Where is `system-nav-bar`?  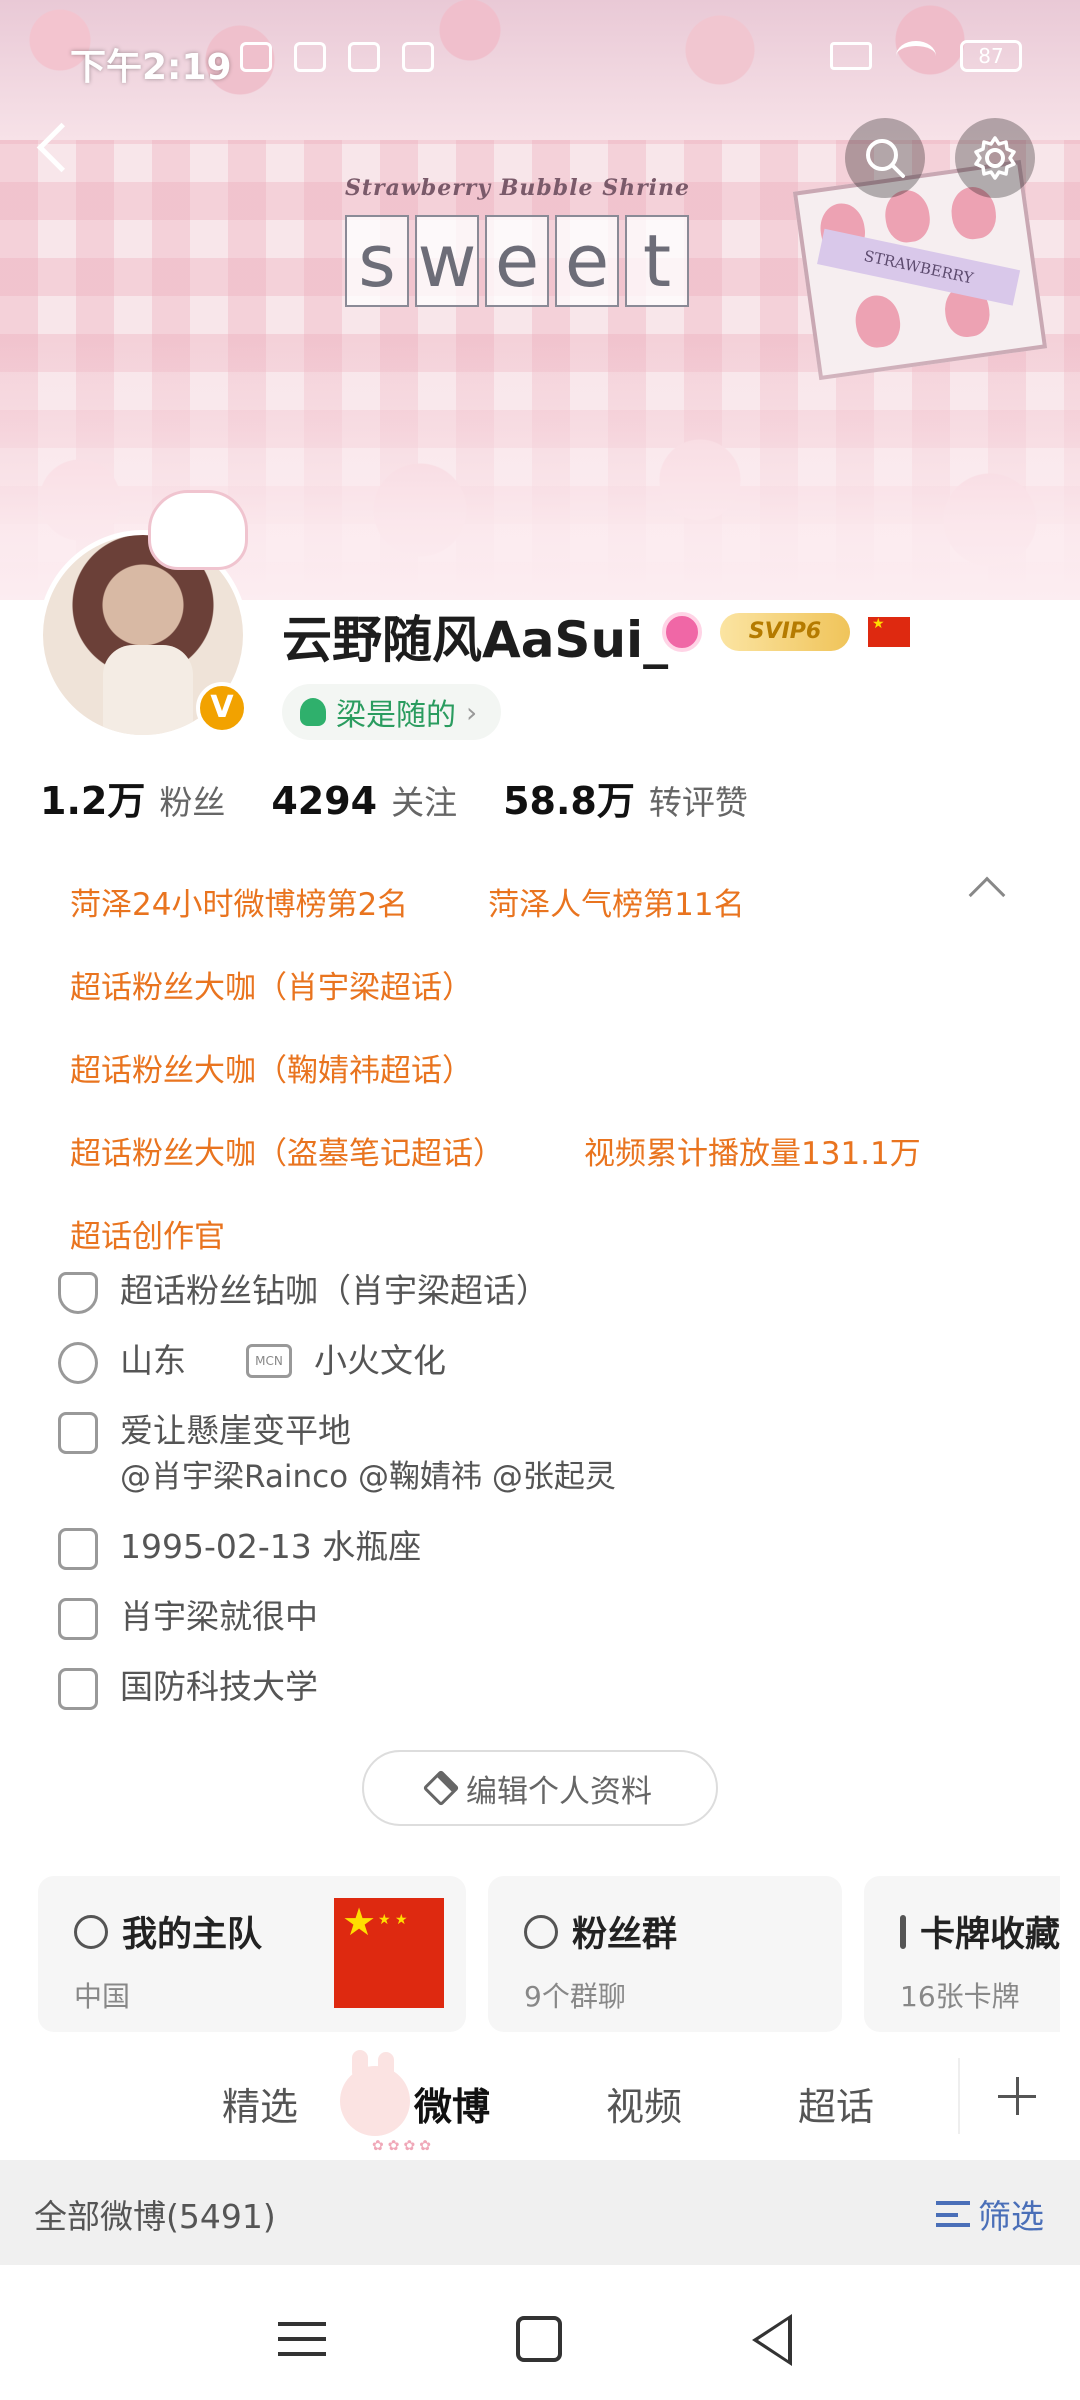
system-nav-bar is located at coordinates (540, 2335).